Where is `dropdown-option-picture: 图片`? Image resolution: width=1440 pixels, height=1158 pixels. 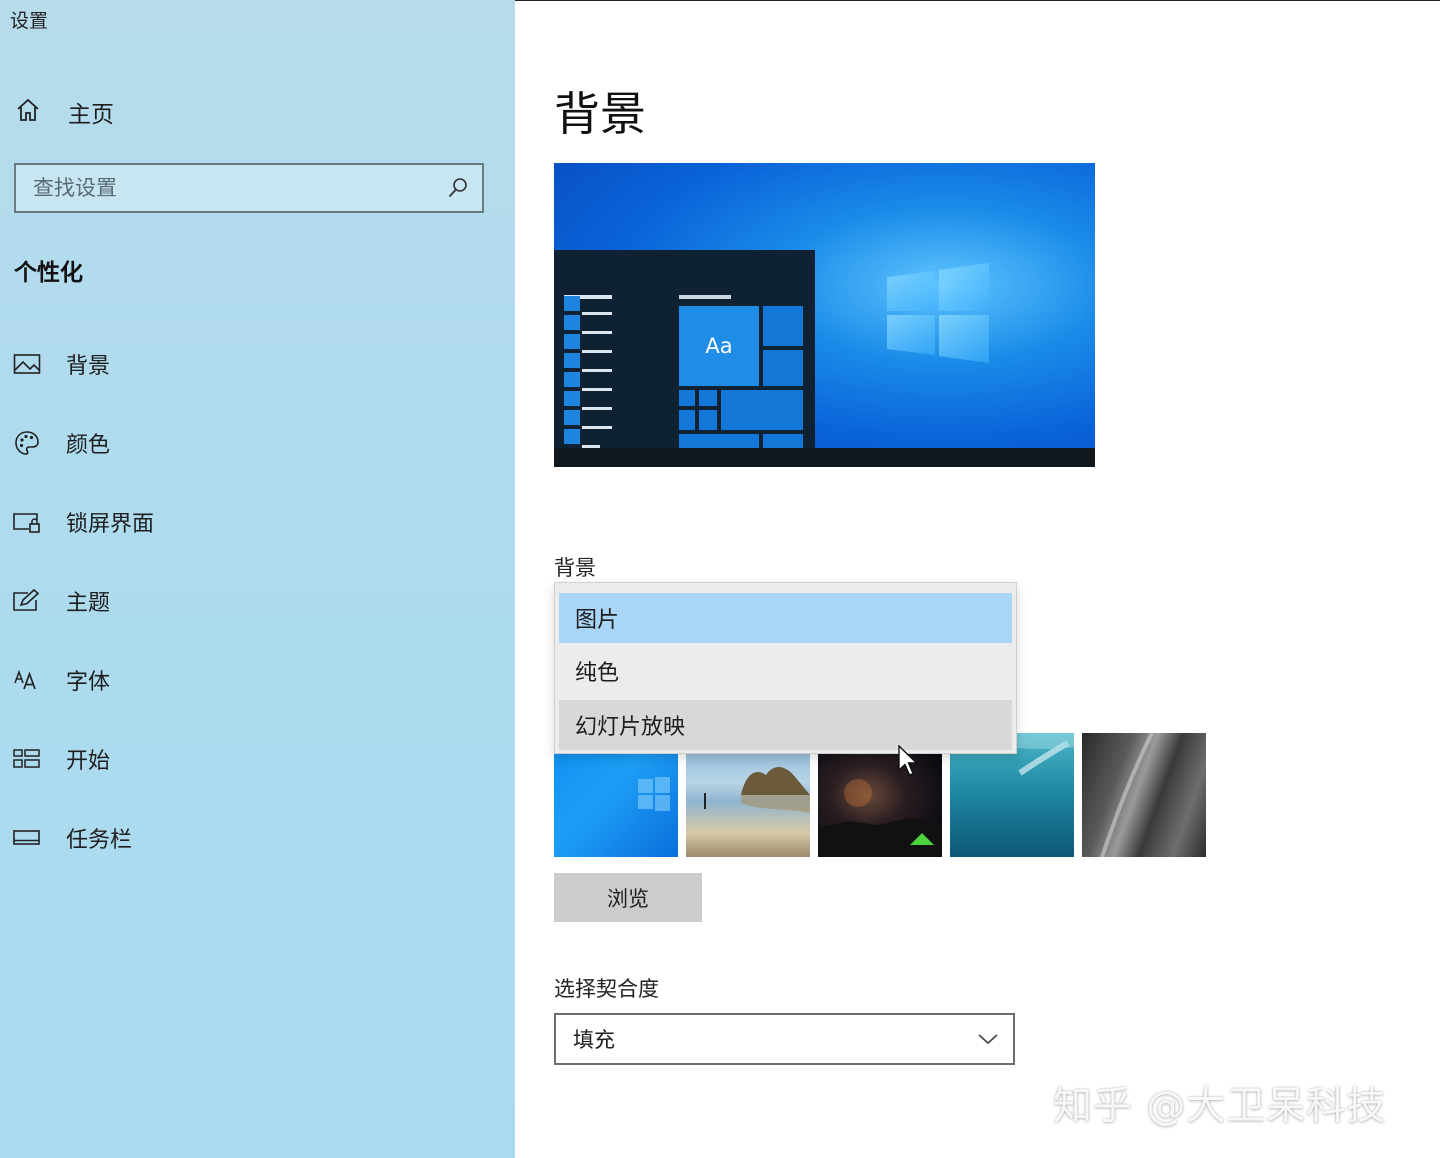 dropdown-option-picture: 图片 is located at coordinates (785, 618).